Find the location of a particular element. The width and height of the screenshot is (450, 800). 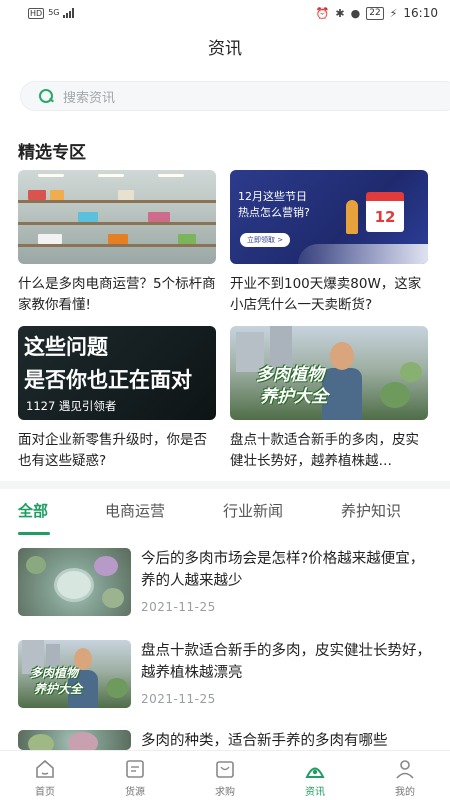

purchase-icon is located at coordinates (225, 769).